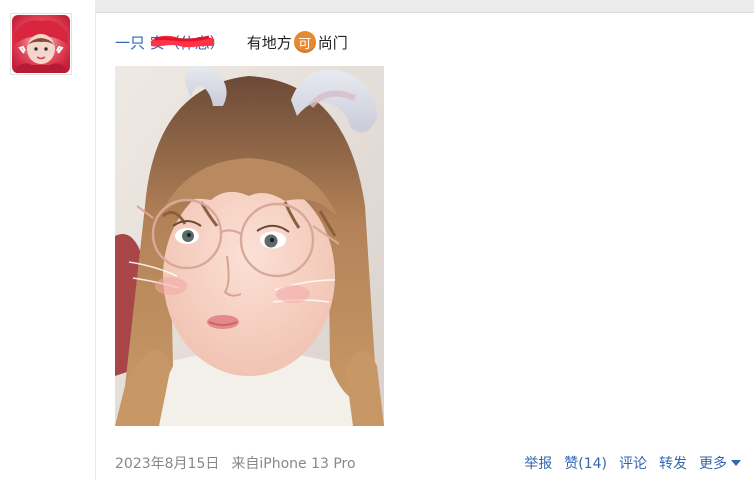  What do you see at coordinates (167, 463) in the screenshot?
I see `post-date: 2023年8月15日` at bounding box center [167, 463].